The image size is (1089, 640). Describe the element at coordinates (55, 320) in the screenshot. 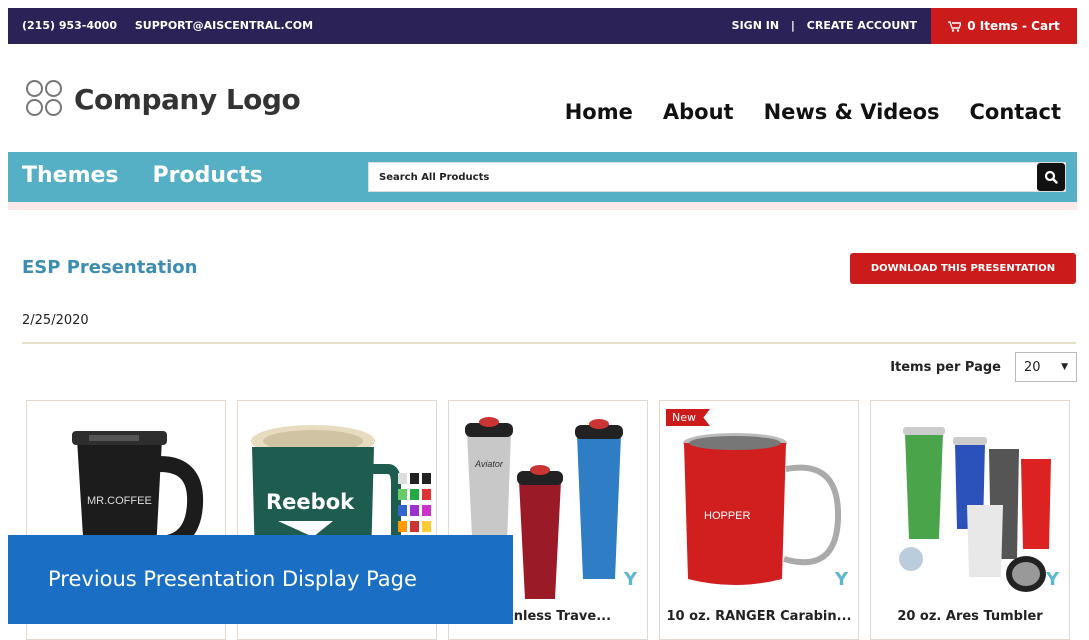

I see `presentation-date: 2/25/2020` at that location.